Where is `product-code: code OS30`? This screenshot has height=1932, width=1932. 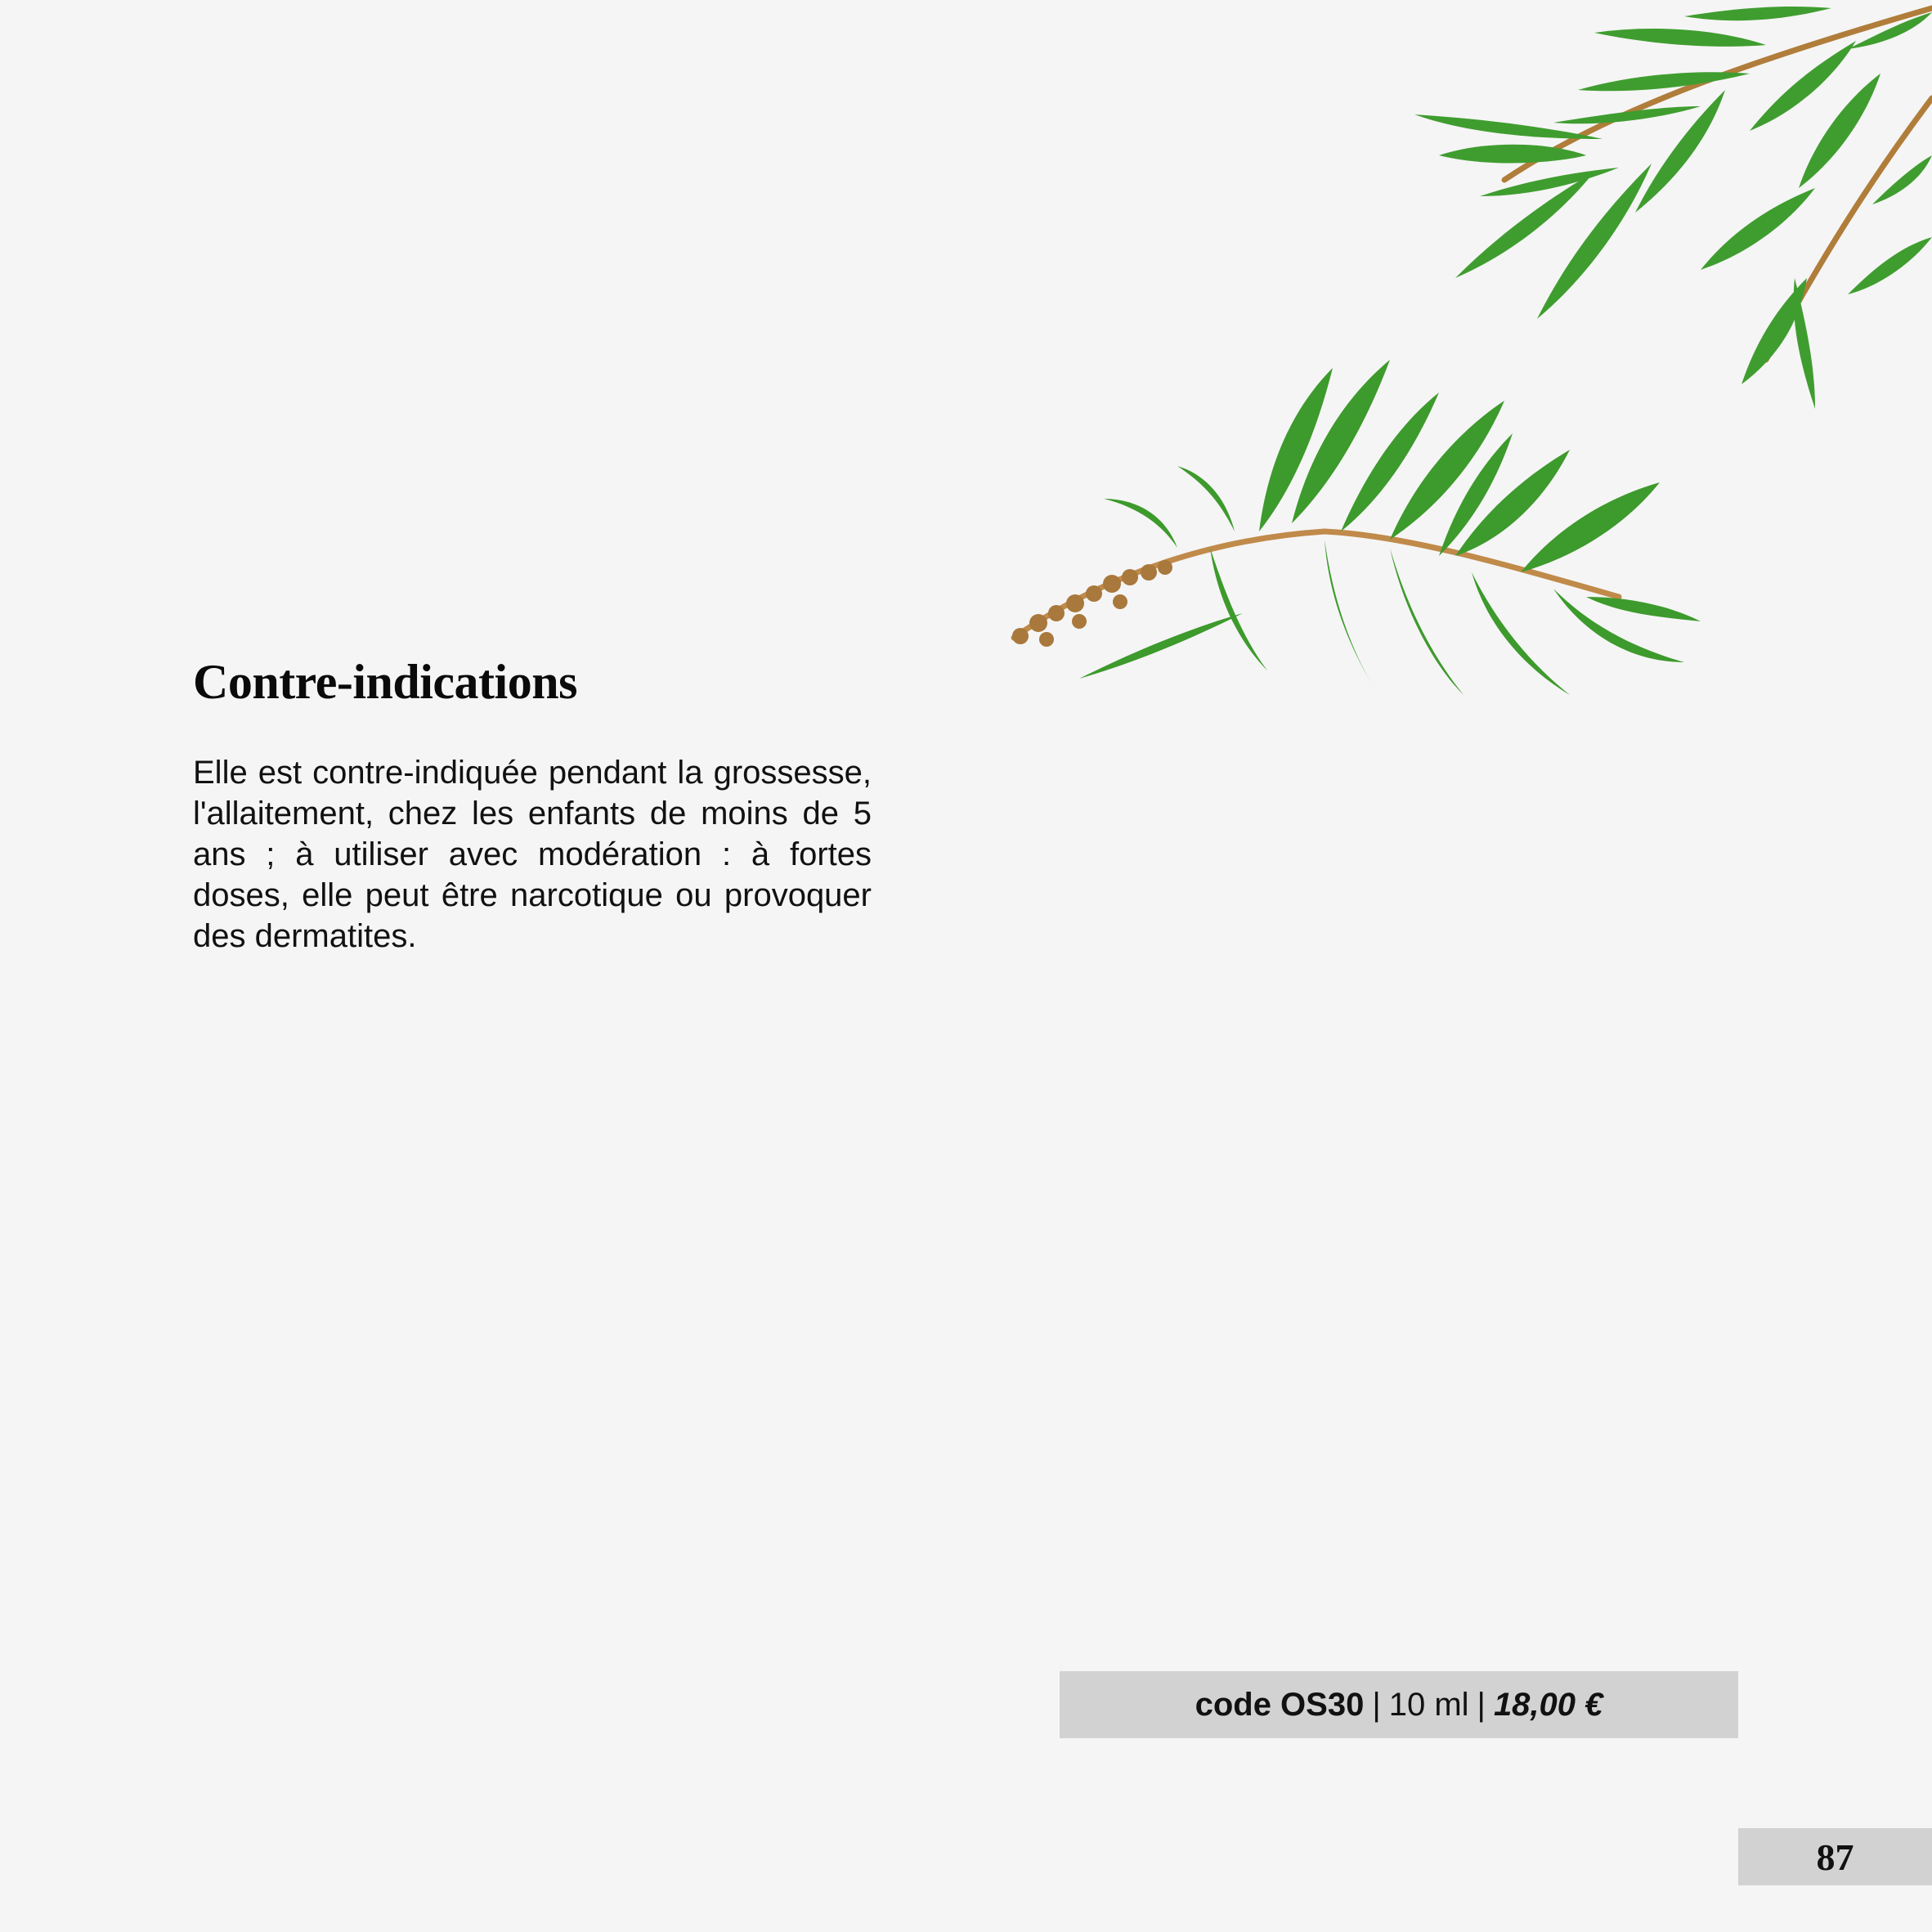 product-code: code OS30 is located at coordinates (1280, 1704).